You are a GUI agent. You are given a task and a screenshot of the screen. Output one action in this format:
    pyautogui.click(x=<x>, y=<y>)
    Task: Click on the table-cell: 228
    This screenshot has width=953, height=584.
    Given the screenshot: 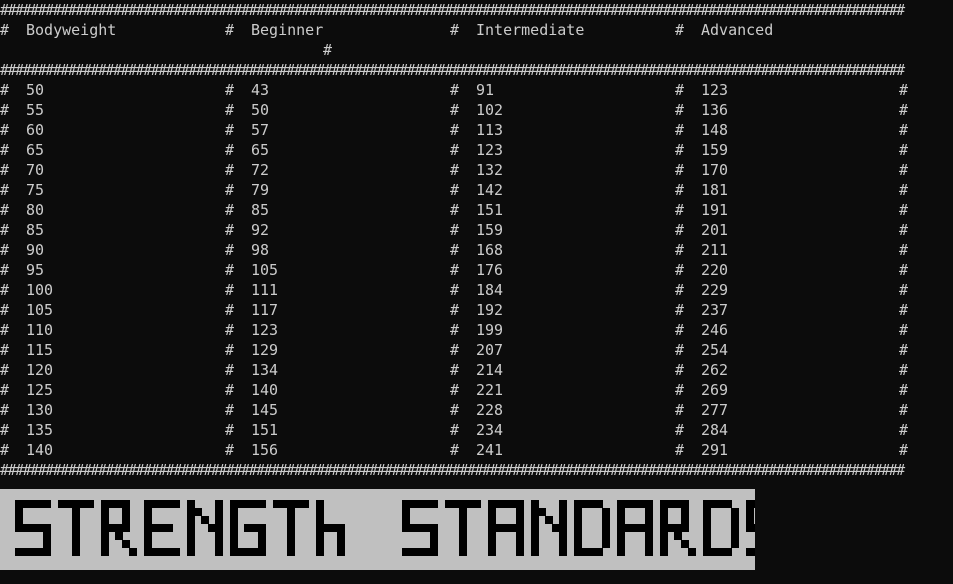 What is the action you would take?
    pyautogui.click(x=490, y=410)
    